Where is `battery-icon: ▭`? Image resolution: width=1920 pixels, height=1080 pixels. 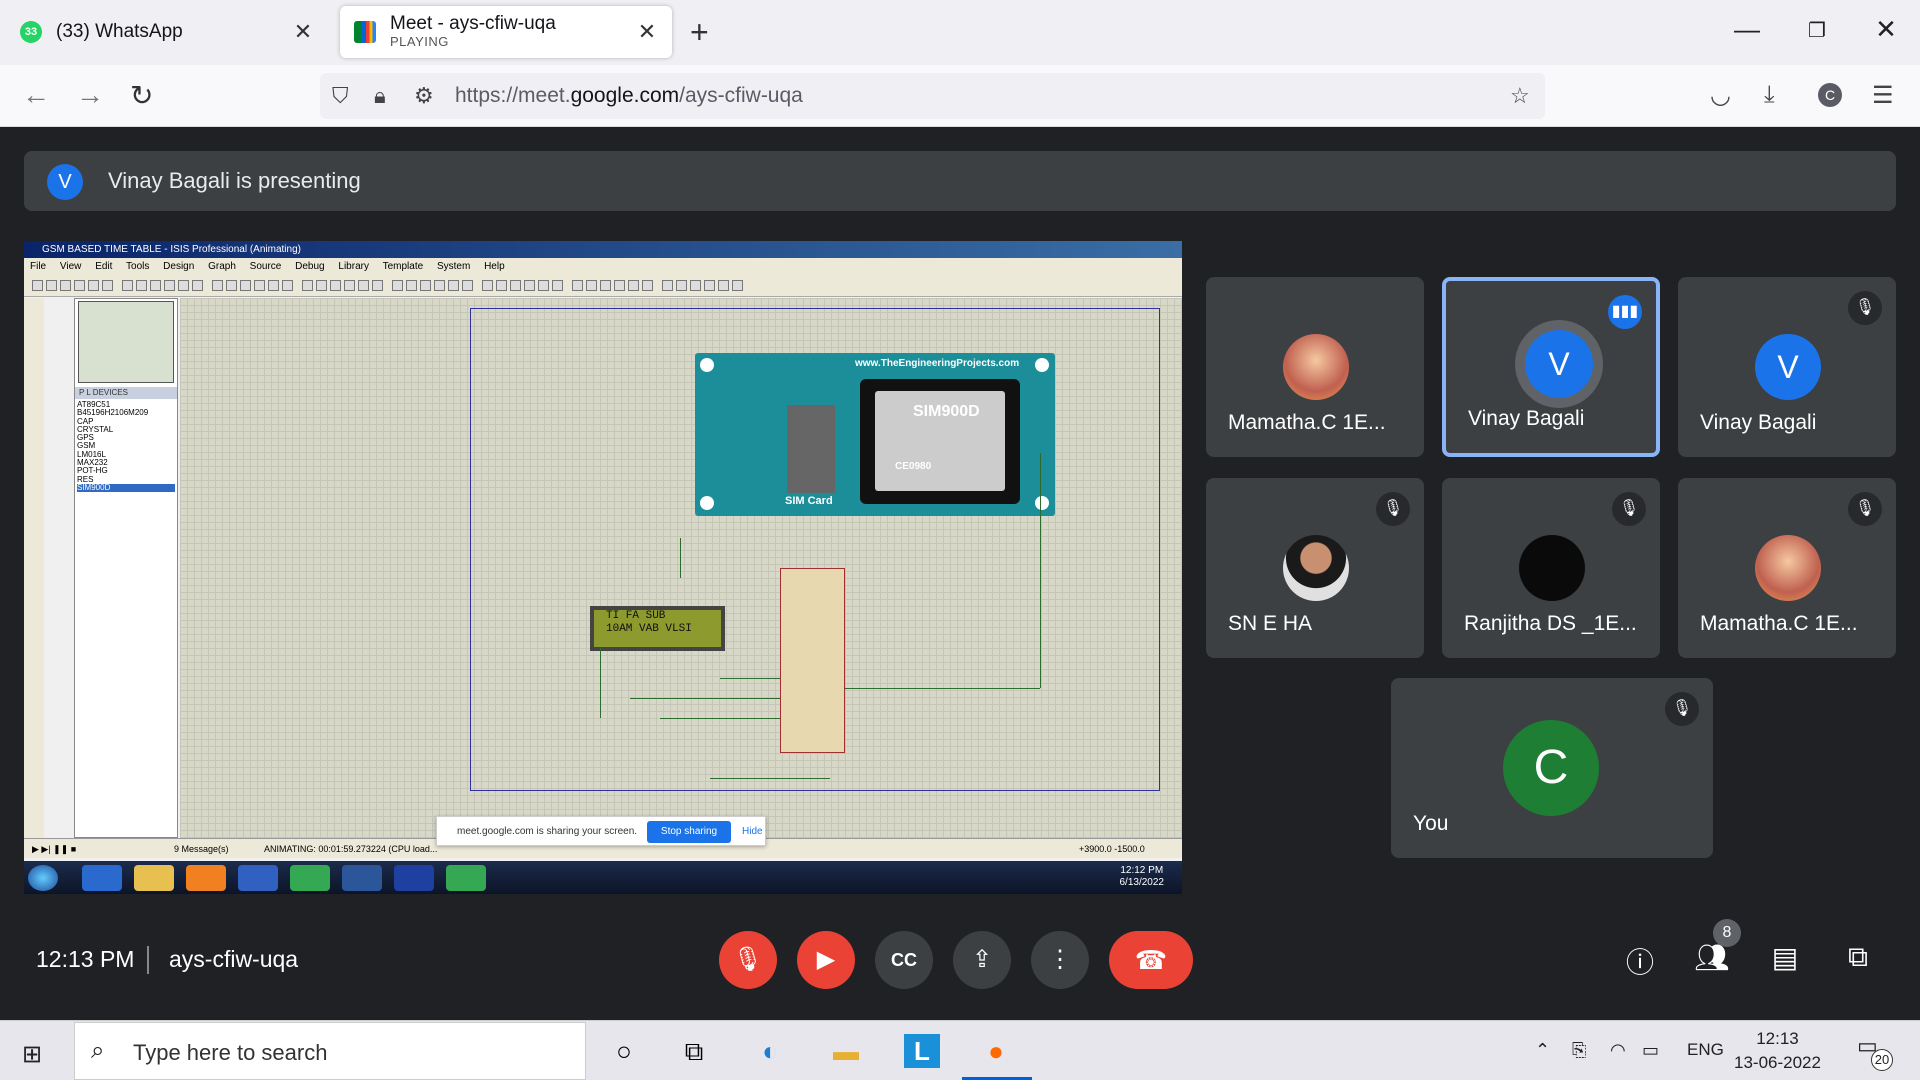
battery-icon: ▭ is located at coordinates (1650, 1050).